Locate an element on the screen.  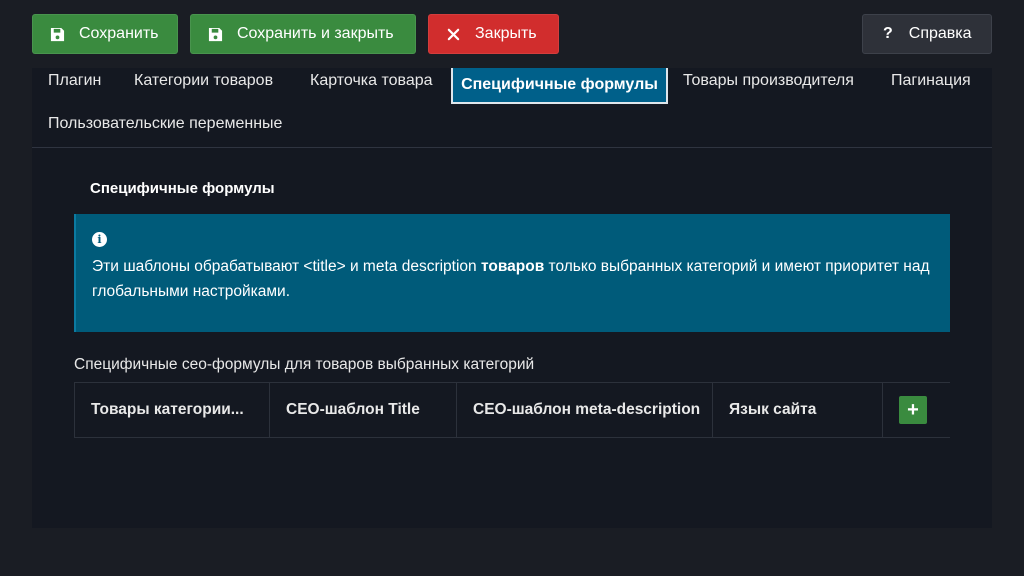
save-and-close-button-label: Сохранить и закрыть is located at coordinates (315, 33).